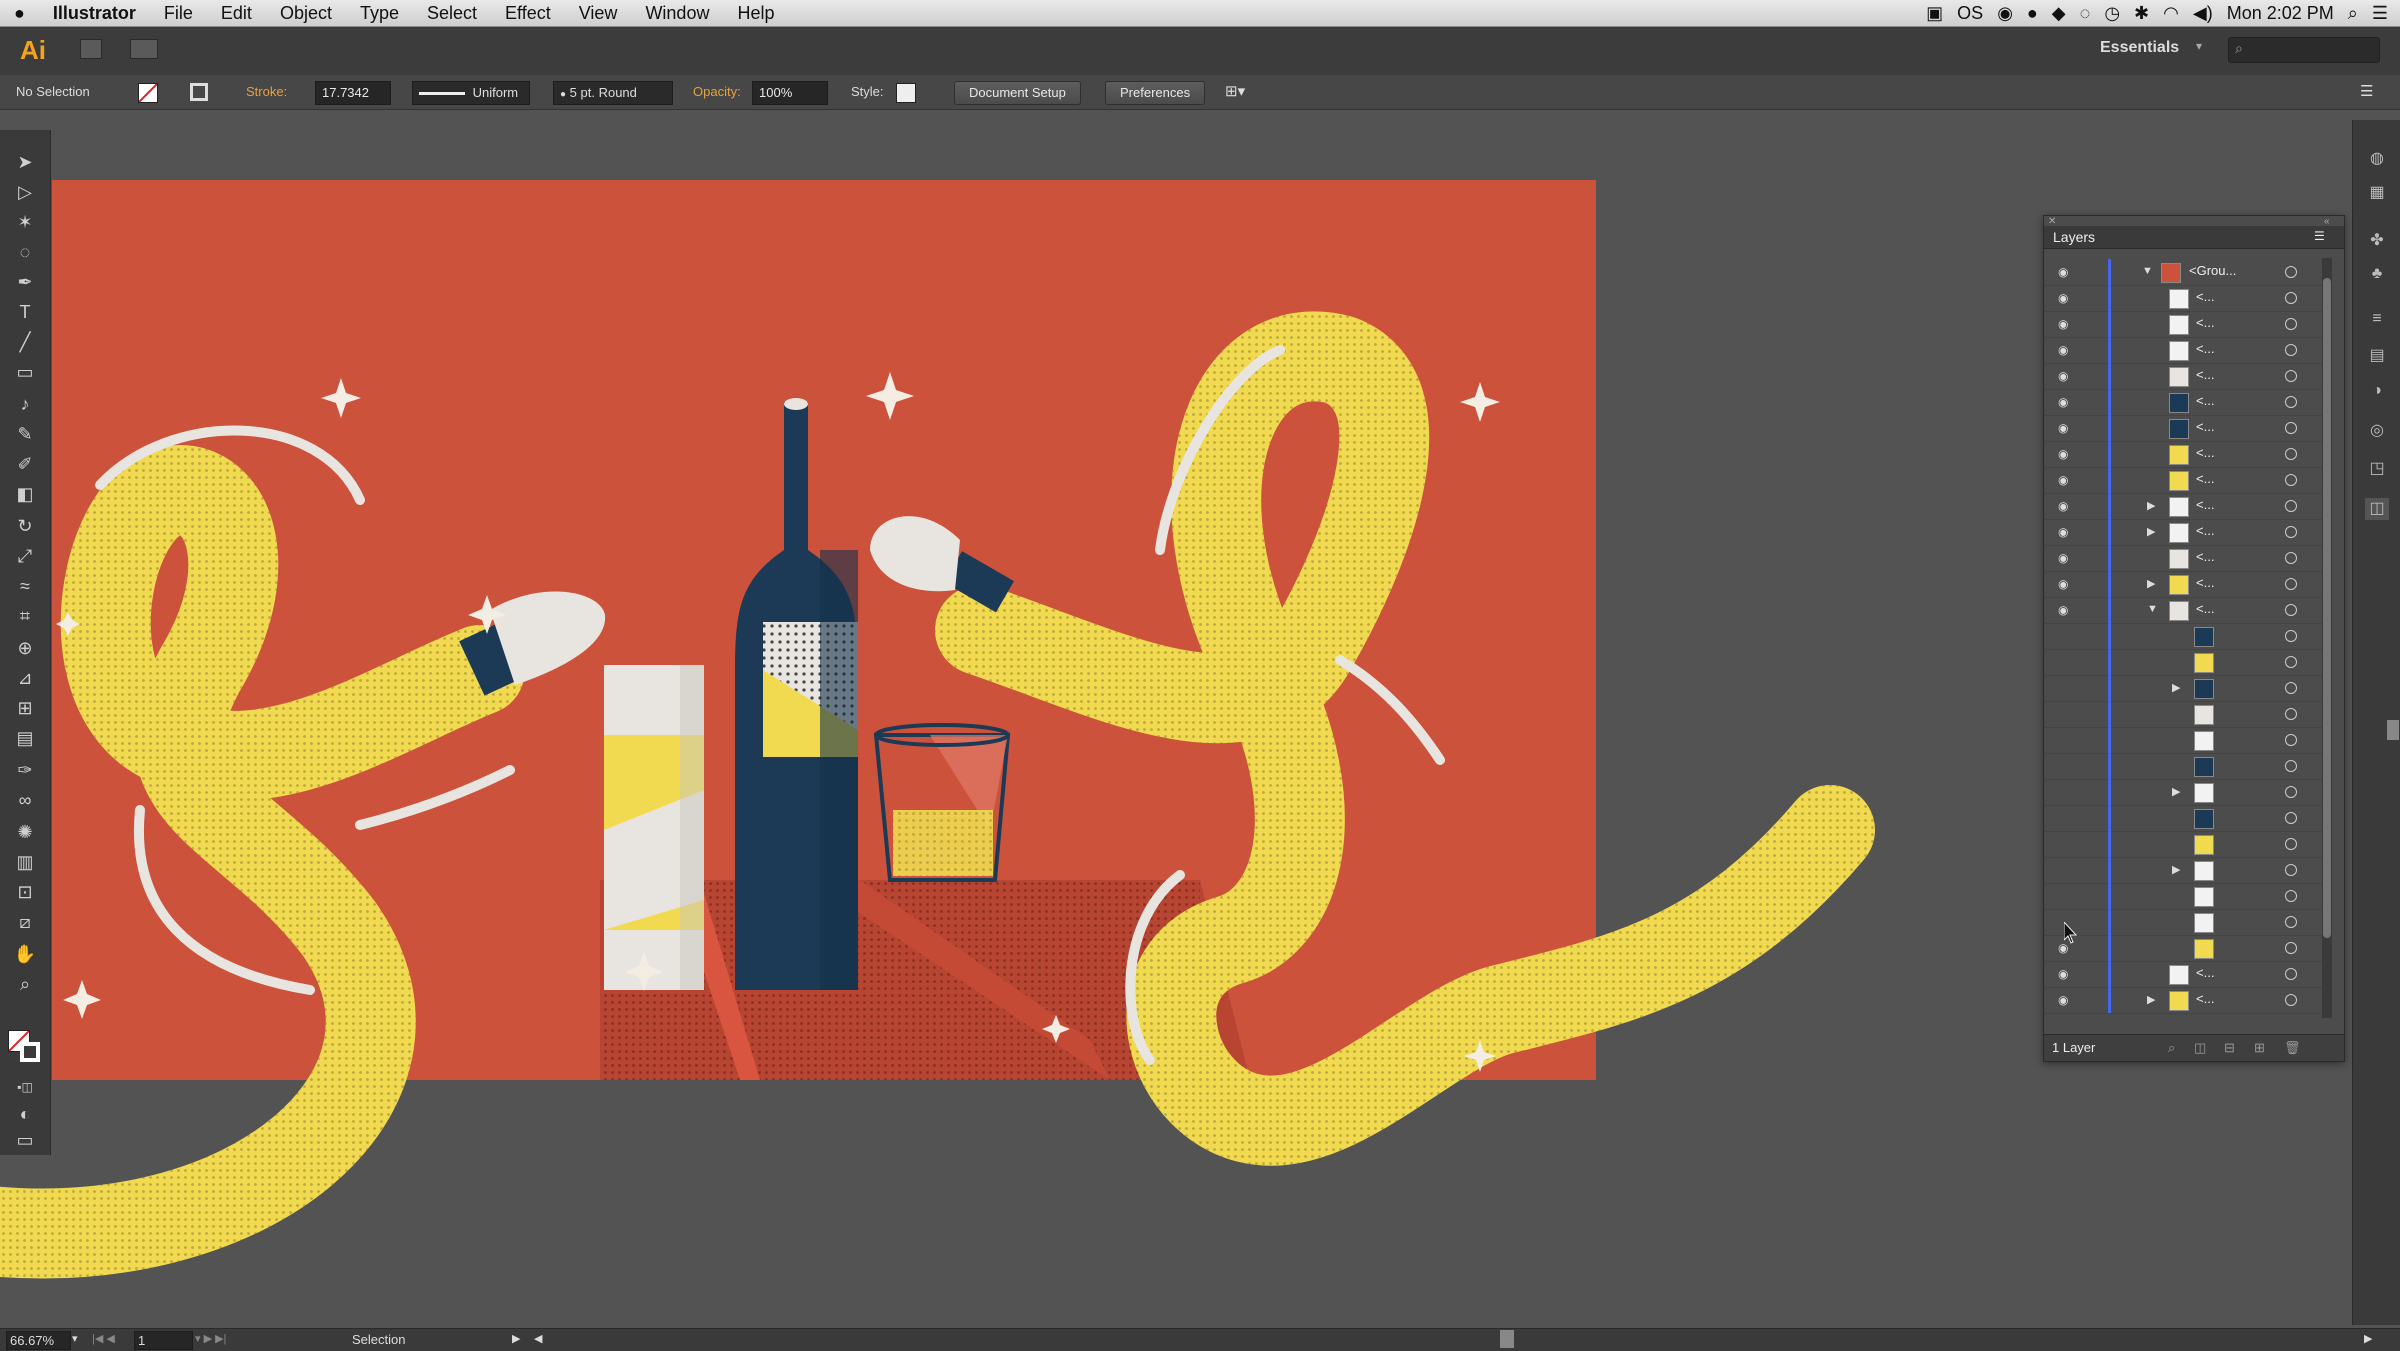  I want to click on menu-type: Type, so click(379, 13).